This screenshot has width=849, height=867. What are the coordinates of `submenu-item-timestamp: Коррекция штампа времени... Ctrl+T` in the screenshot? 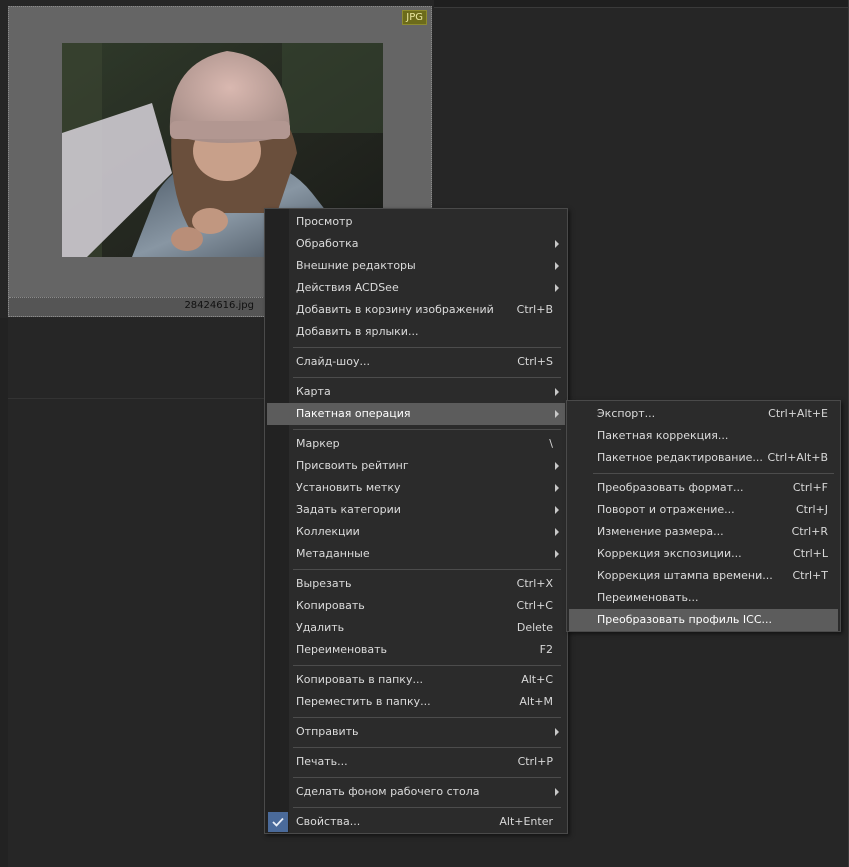 It's located at (703, 576).